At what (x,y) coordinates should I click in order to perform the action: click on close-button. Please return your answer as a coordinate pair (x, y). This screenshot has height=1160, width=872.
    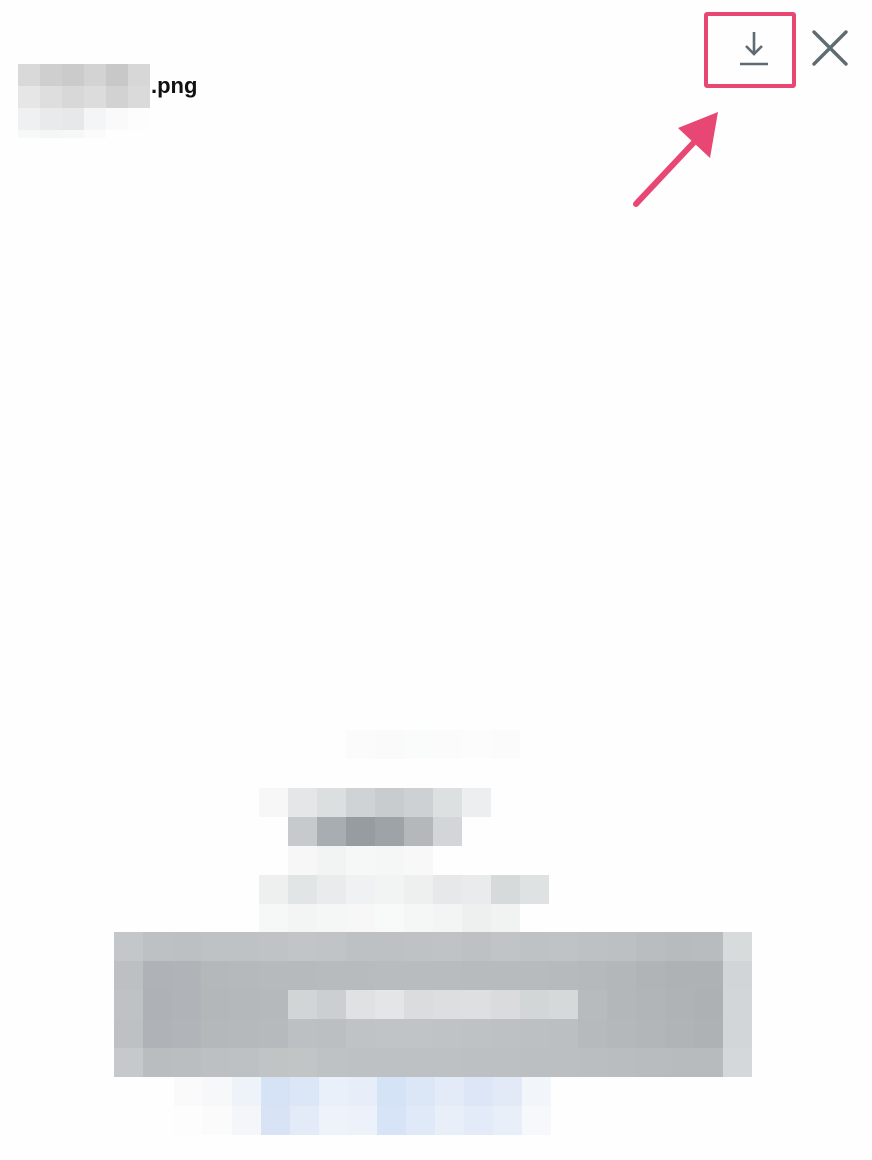
    Looking at the image, I should click on (830, 48).